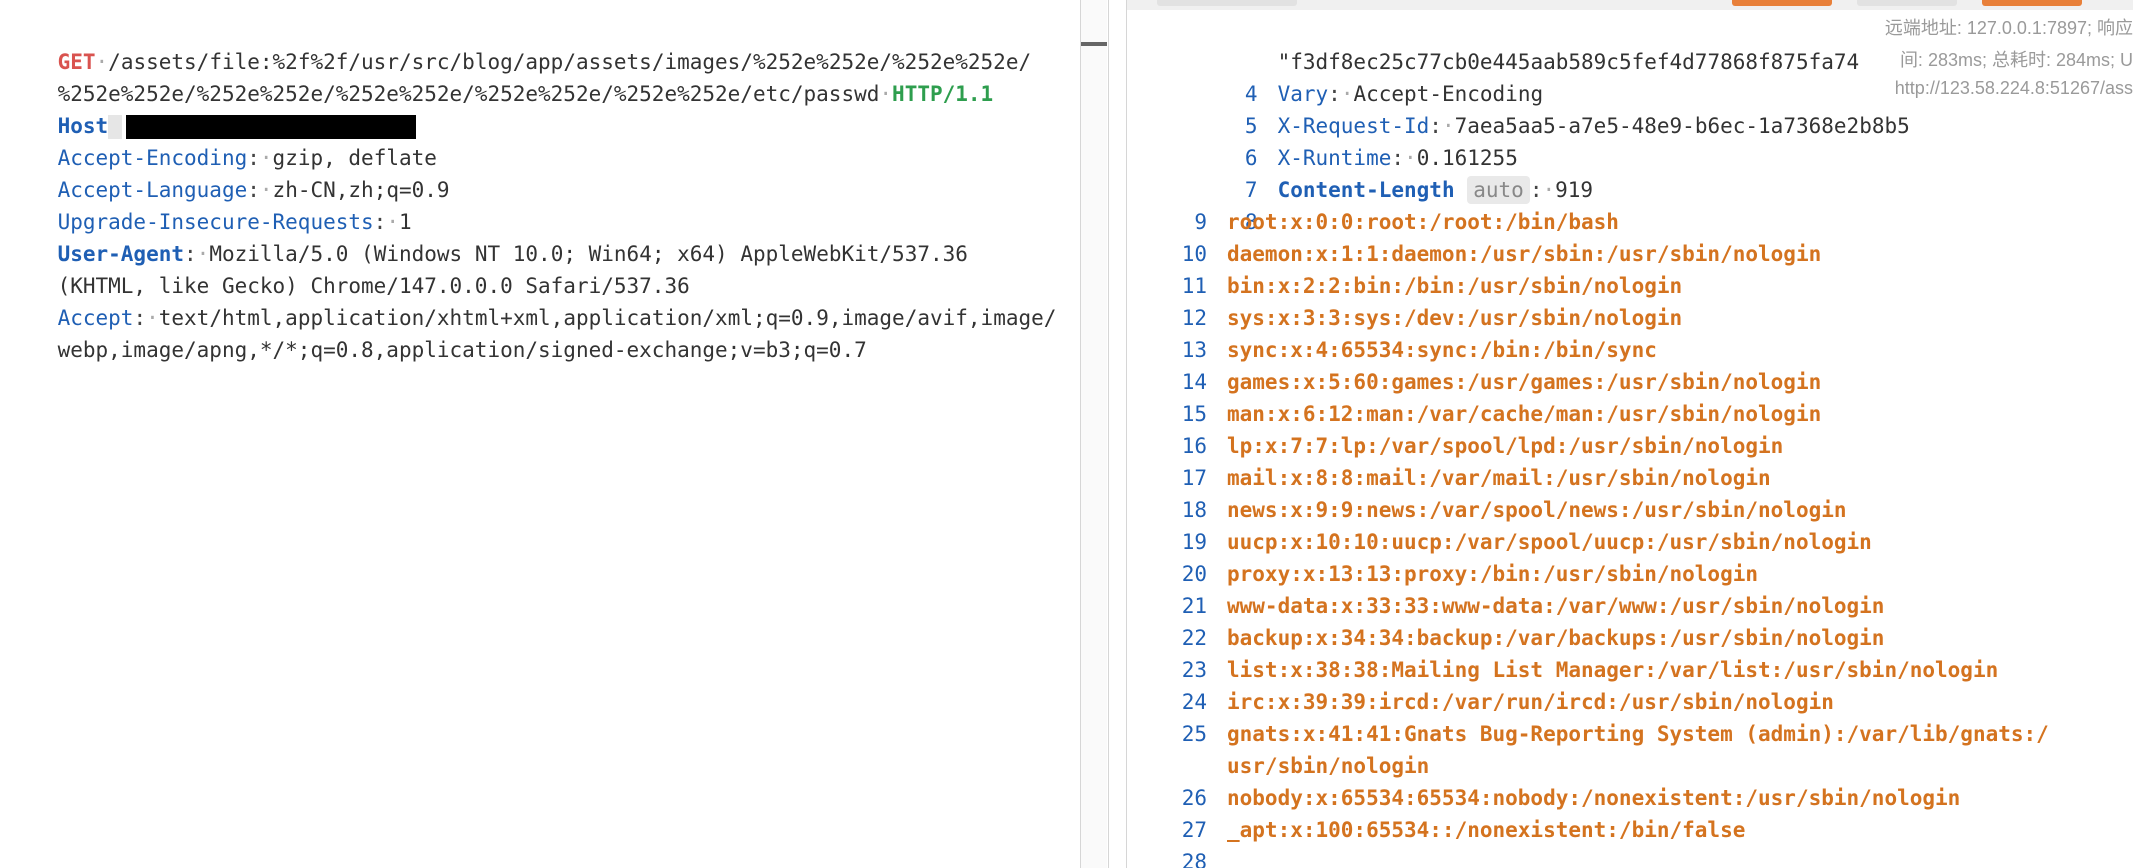 The height and width of the screenshot is (868, 2133). What do you see at coordinates (1630, 173) in the screenshot?
I see `response-header-line: 7 Content-Length auto:·919` at bounding box center [1630, 173].